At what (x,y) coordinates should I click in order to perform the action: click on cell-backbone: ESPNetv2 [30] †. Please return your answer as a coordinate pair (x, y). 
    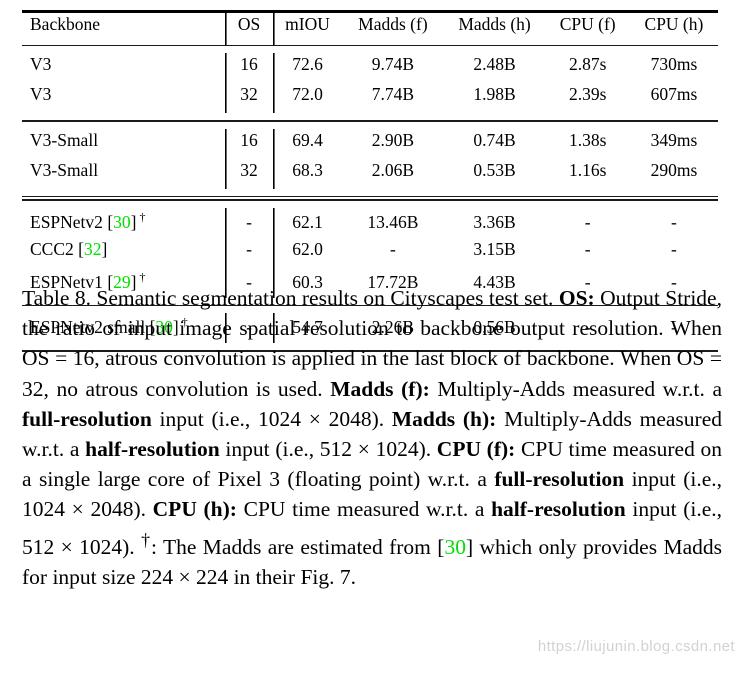
    Looking at the image, I should click on (123, 223).